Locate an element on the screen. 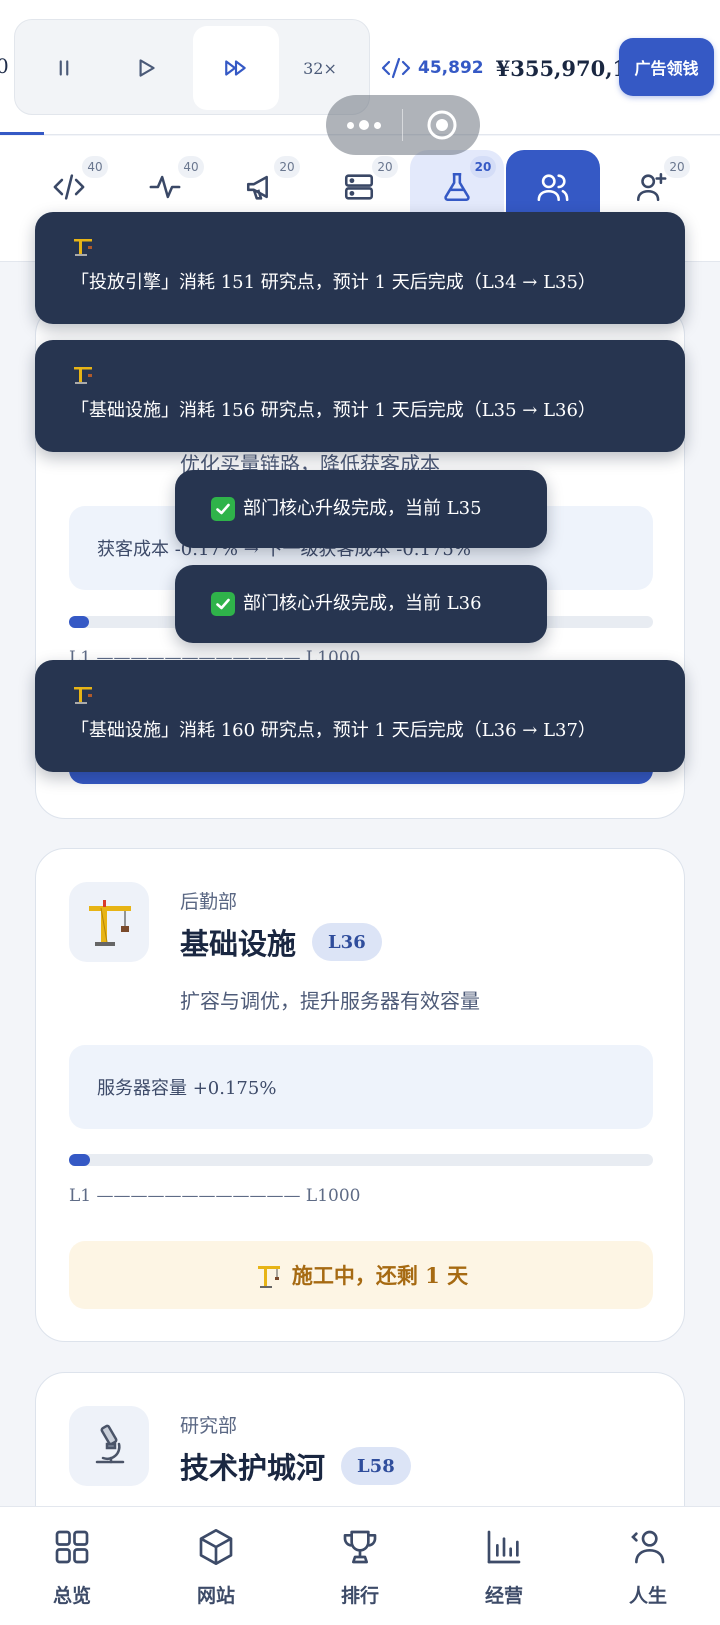 The height and width of the screenshot is (1625, 720). nav-label: 人生 is located at coordinates (647, 1596).